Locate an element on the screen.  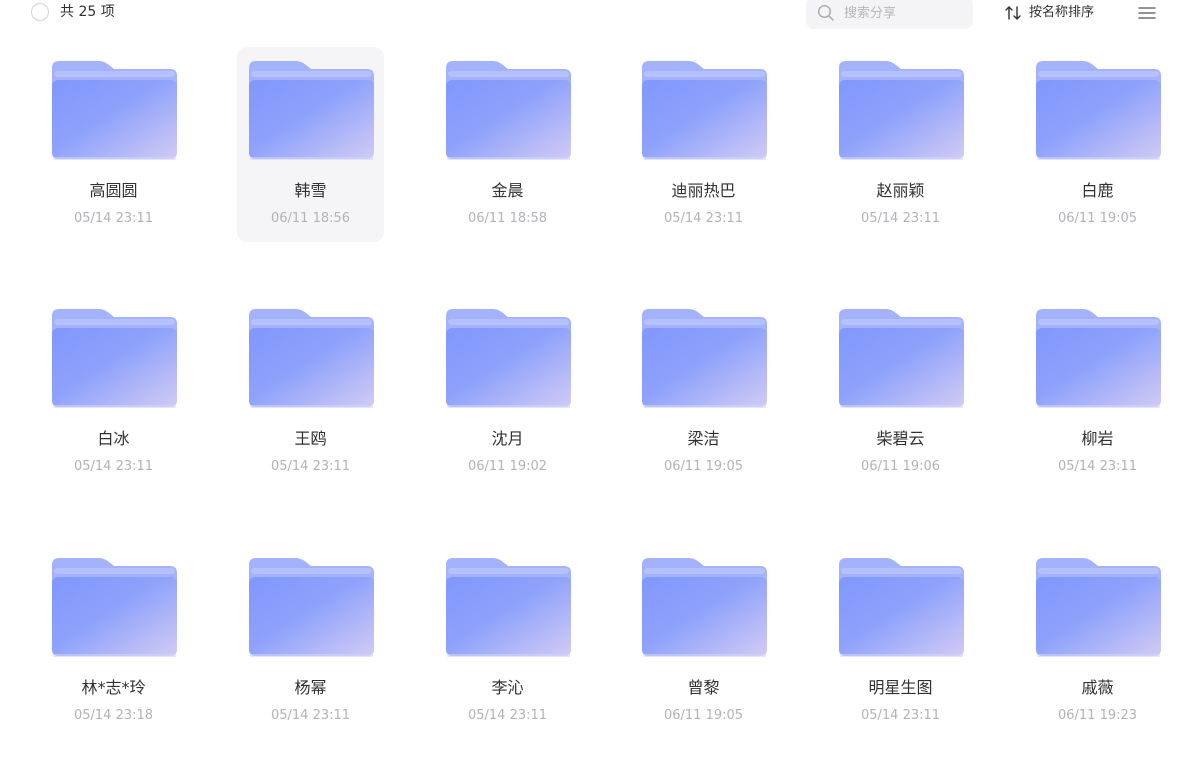
folder-date: 06/11 19:23 is located at coordinates (1097, 715).